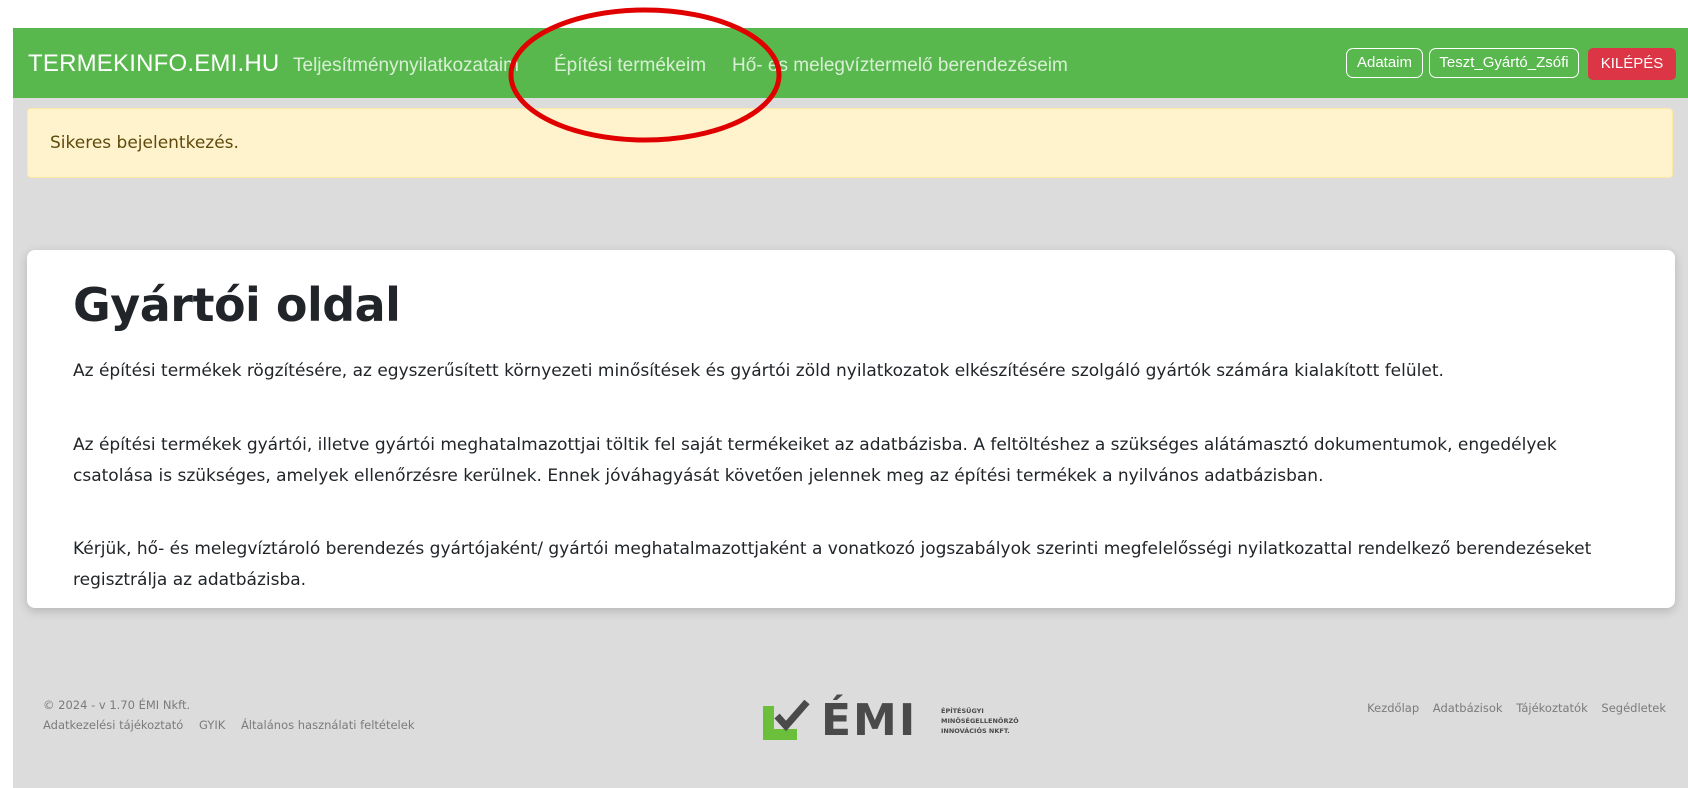  I want to click on footer-link-terms: Általános használati feltételek, so click(328, 725).